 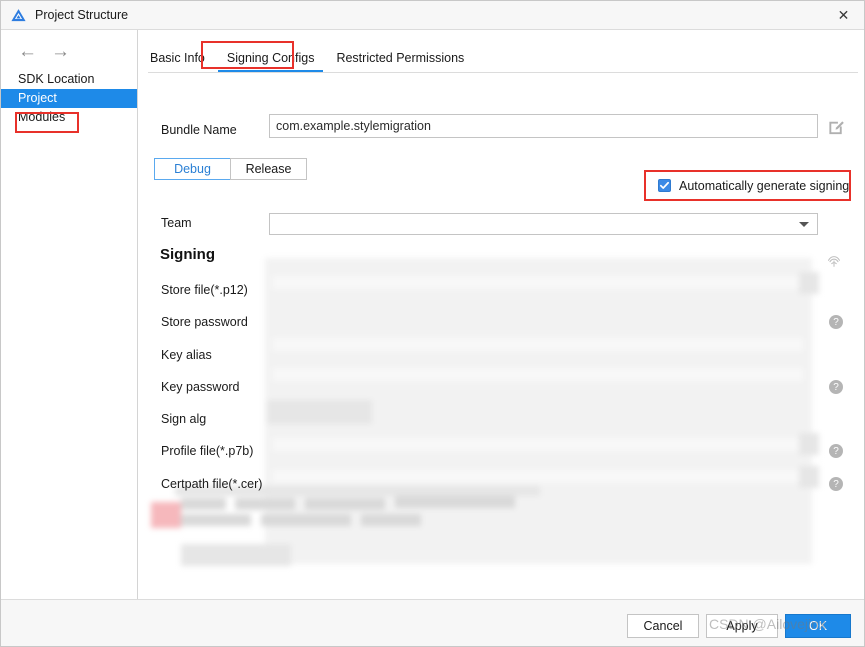 I want to click on bundle-name-input, so click(x=543, y=126).